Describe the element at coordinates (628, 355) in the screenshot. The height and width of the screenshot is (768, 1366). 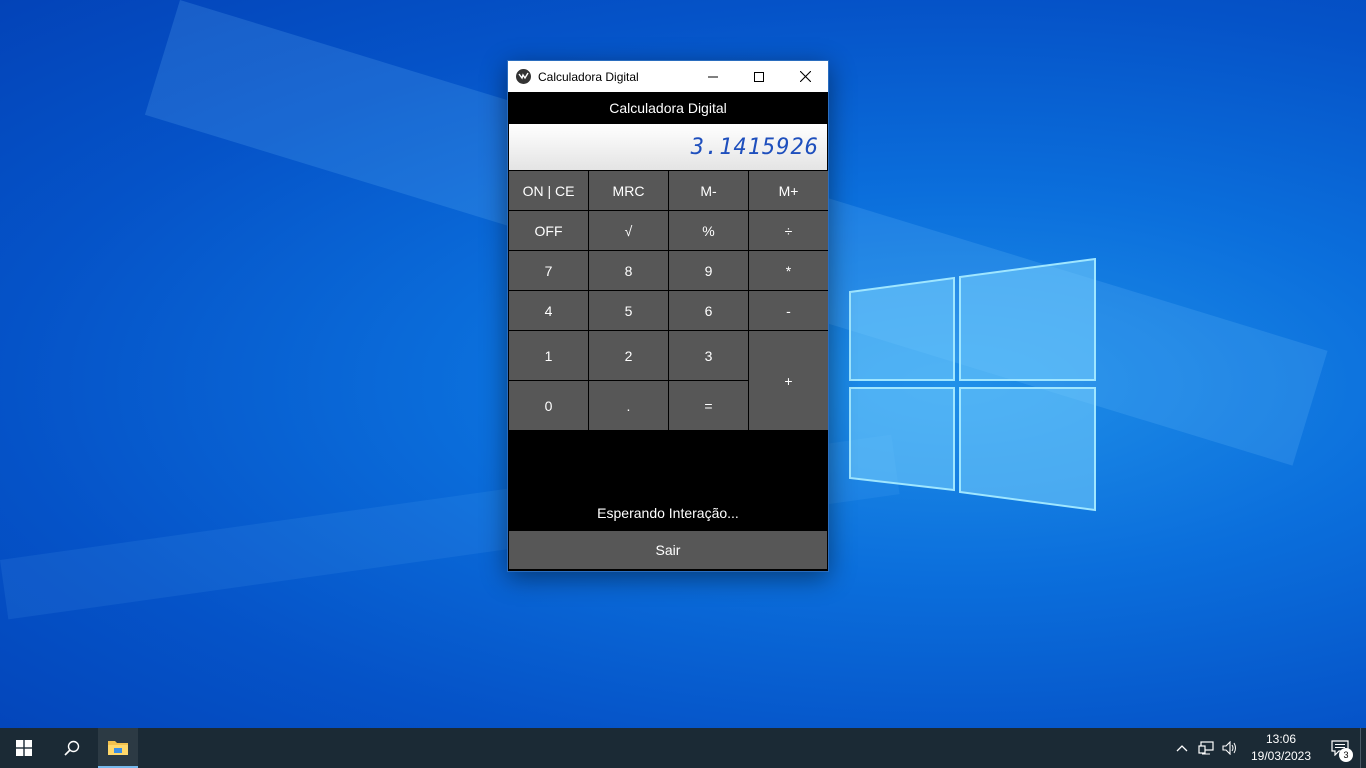
I see `key-2: 2` at that location.